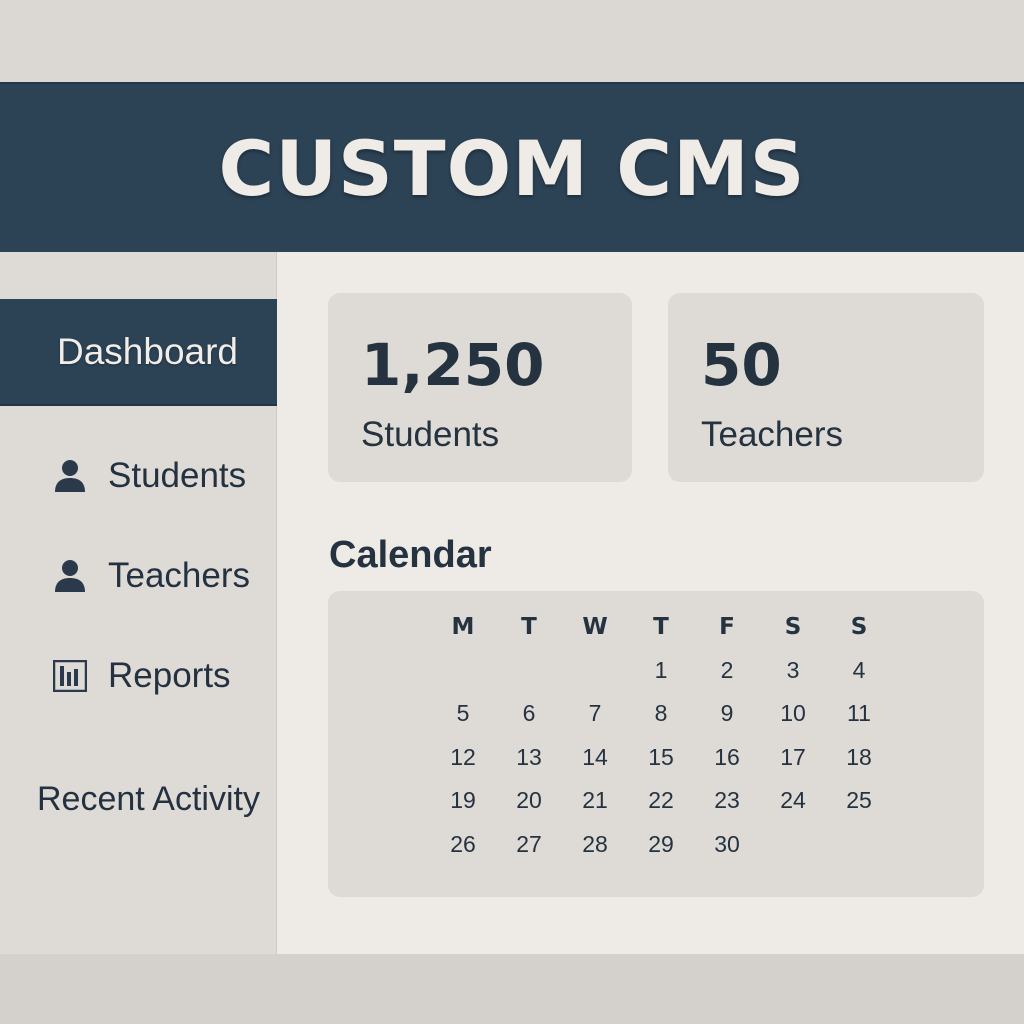  I want to click on calendar-day: 16, so click(727, 758).